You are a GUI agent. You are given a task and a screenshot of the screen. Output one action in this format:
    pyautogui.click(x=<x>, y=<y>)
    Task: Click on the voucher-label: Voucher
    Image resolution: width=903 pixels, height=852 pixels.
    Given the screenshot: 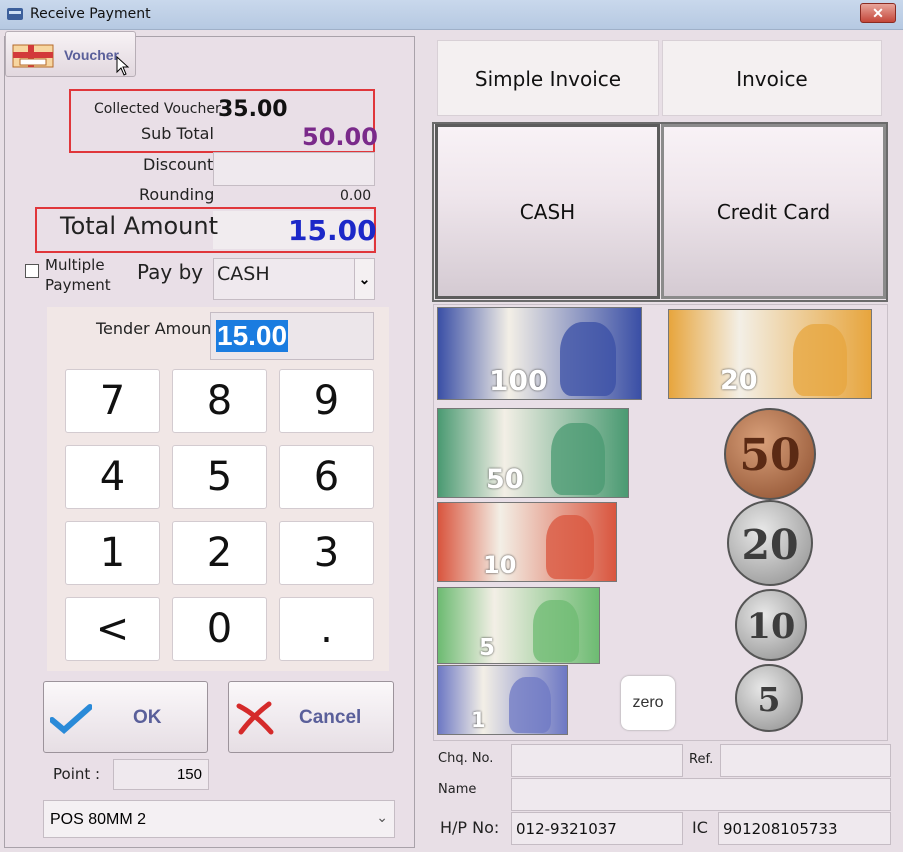 What is the action you would take?
    pyautogui.click(x=91, y=55)
    